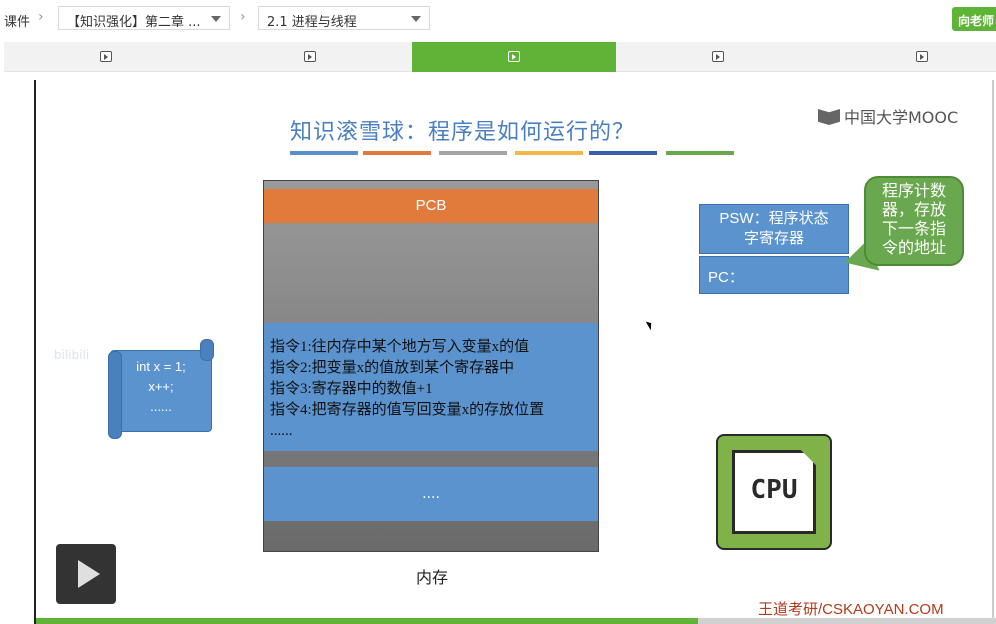  I want to click on memory-label: 内存, so click(432, 578).